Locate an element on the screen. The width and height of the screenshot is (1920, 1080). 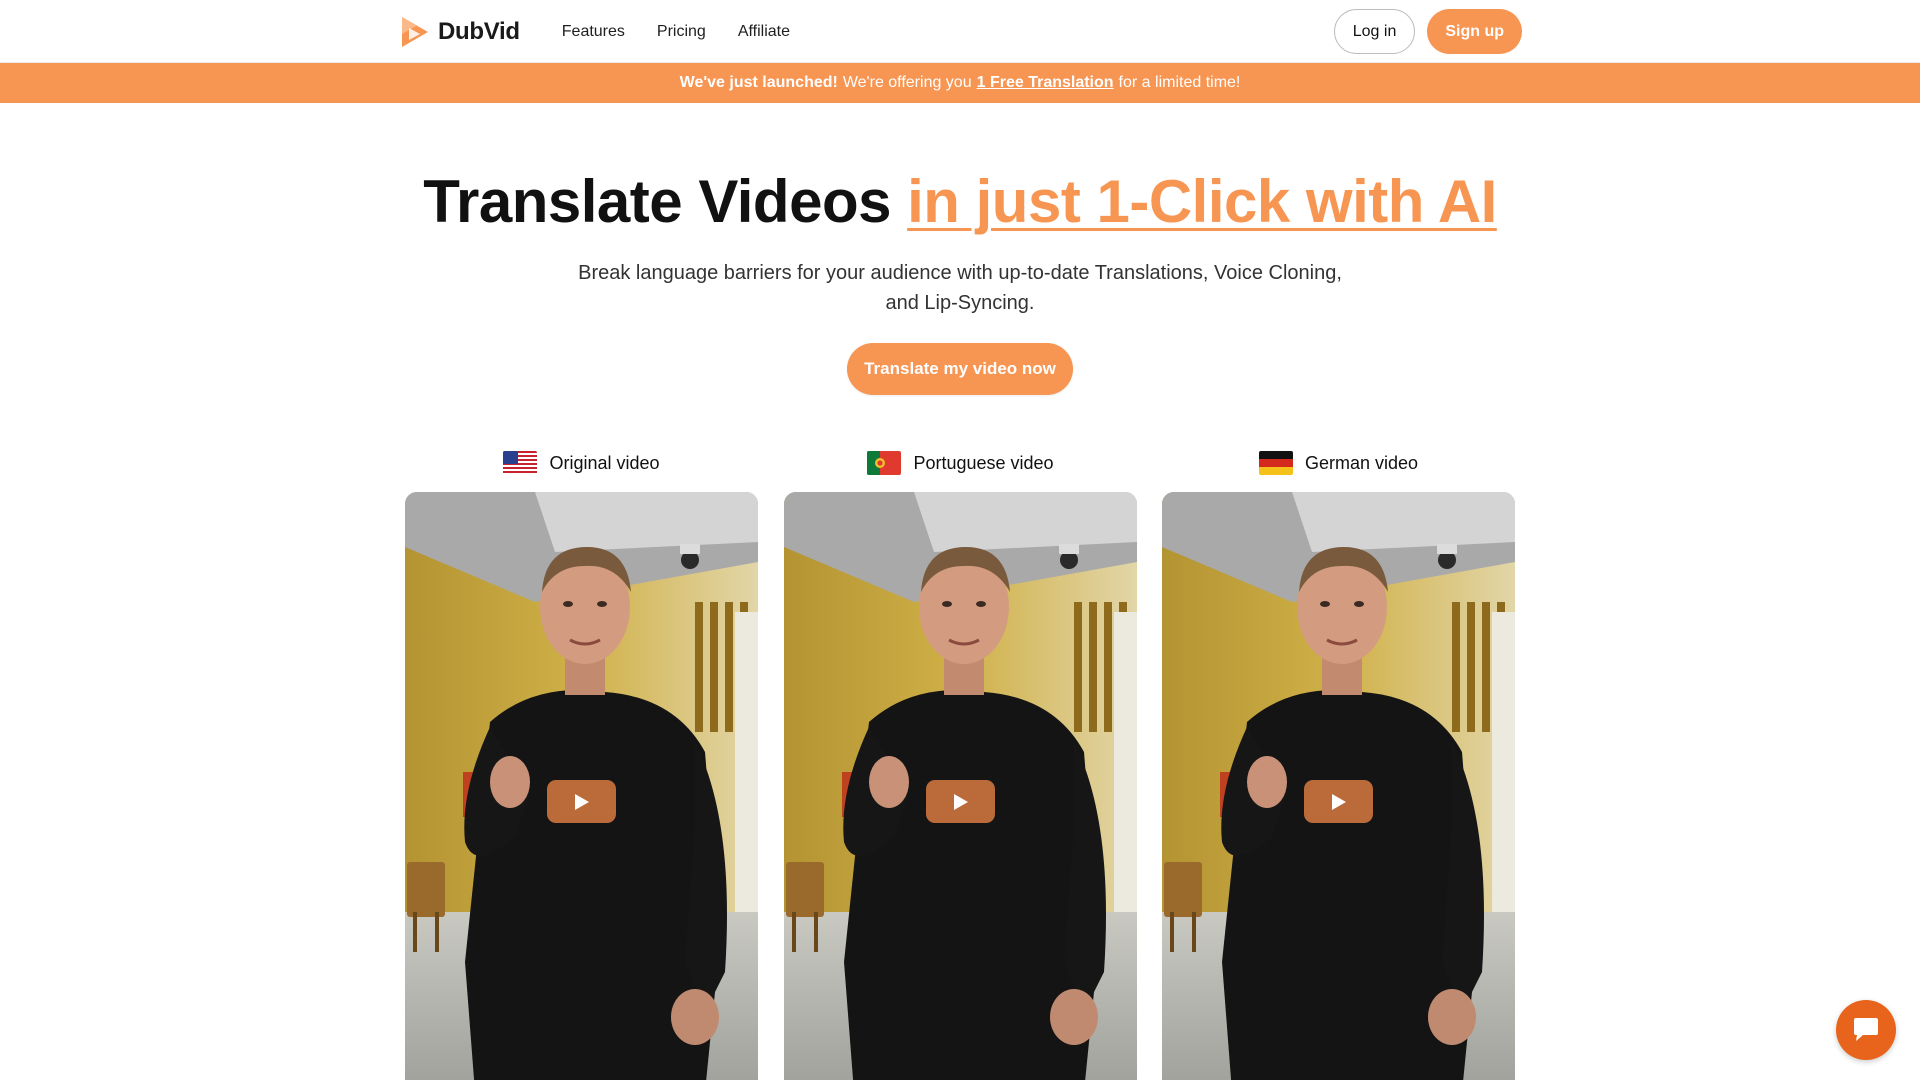
video-column-german: German video is located at coordinates (1338, 763).